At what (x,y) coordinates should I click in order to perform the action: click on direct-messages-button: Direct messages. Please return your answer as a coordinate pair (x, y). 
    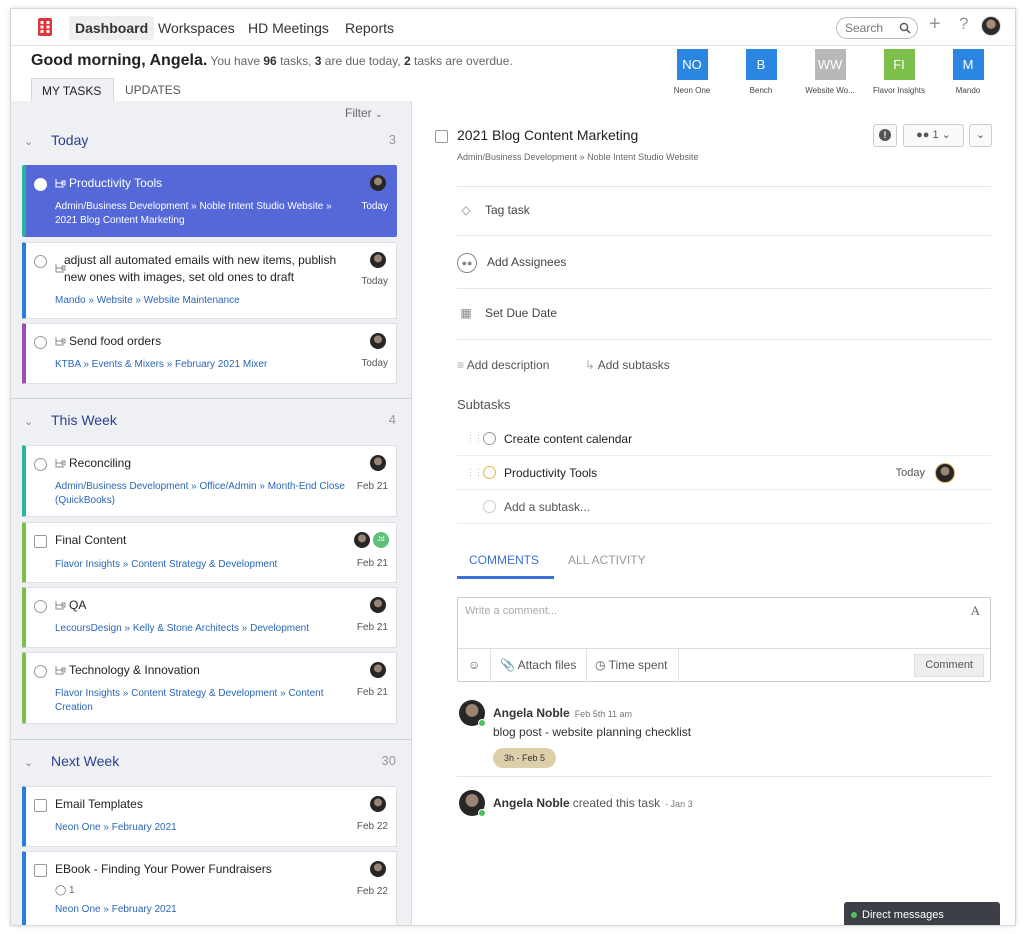
    Looking at the image, I should click on (922, 913).